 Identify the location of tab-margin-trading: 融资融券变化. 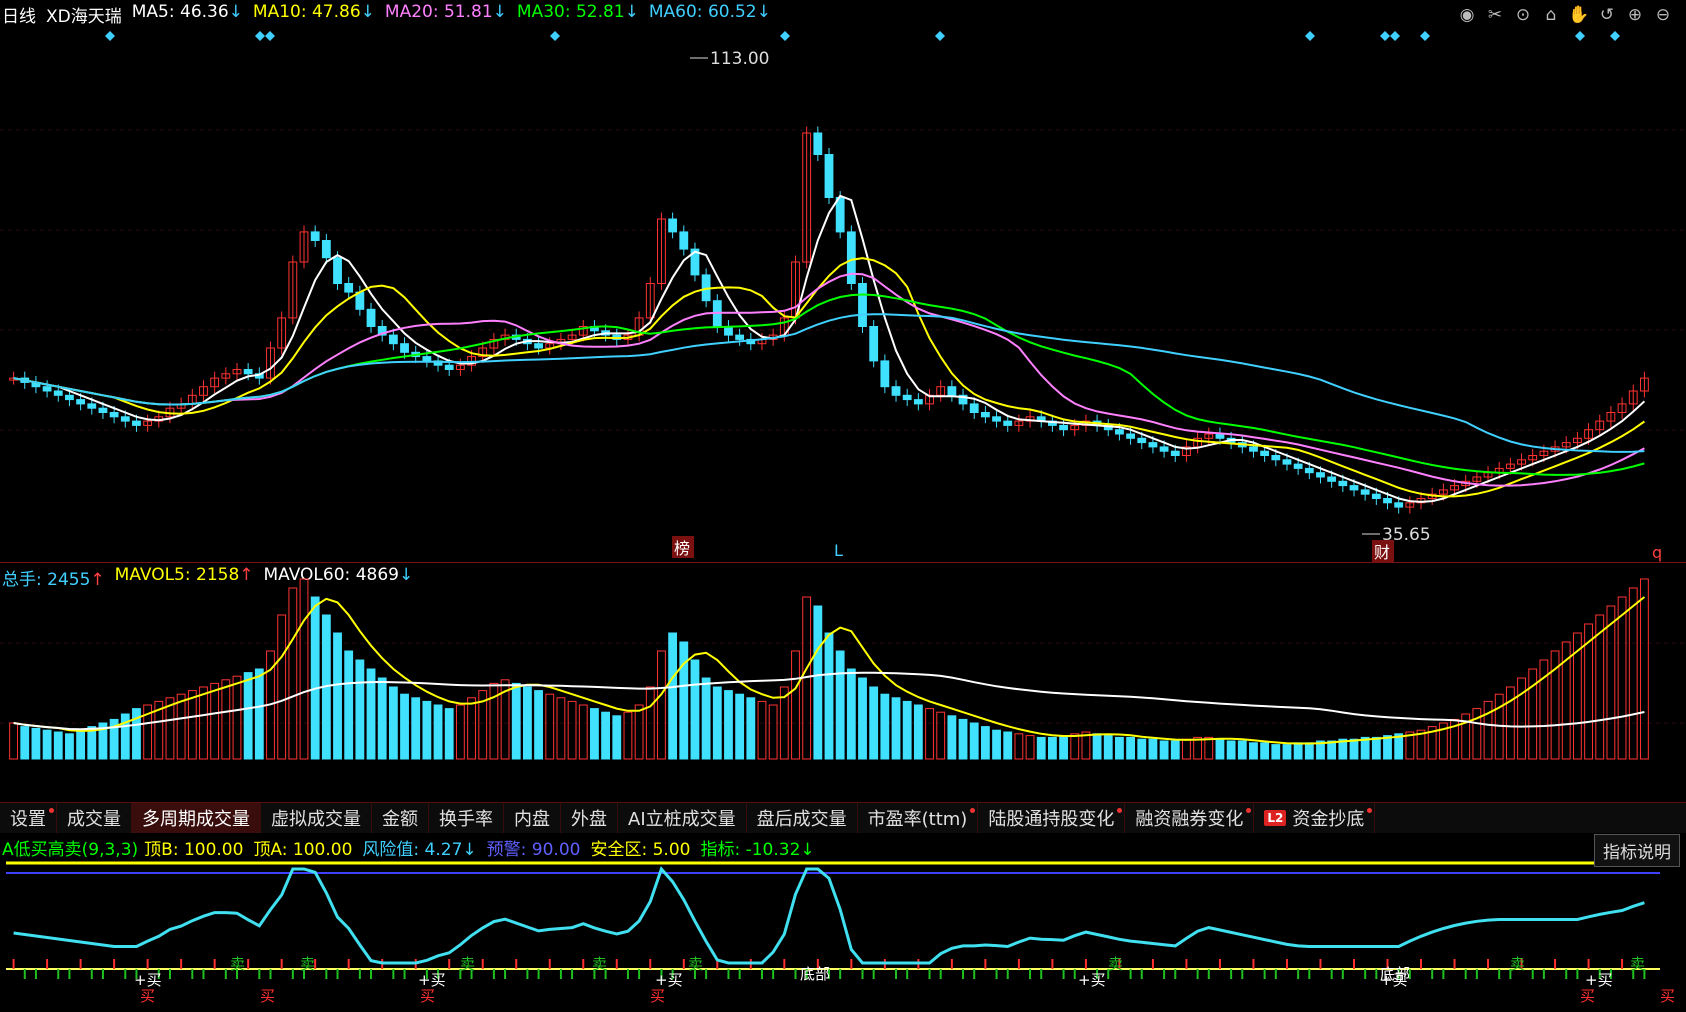
(1190, 818).